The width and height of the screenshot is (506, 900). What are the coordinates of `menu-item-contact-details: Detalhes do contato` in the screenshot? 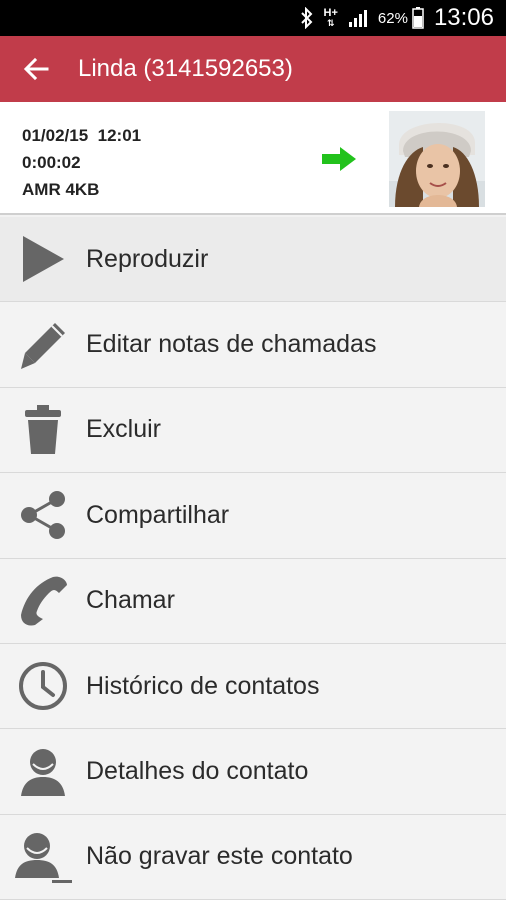 It's located at (253, 772).